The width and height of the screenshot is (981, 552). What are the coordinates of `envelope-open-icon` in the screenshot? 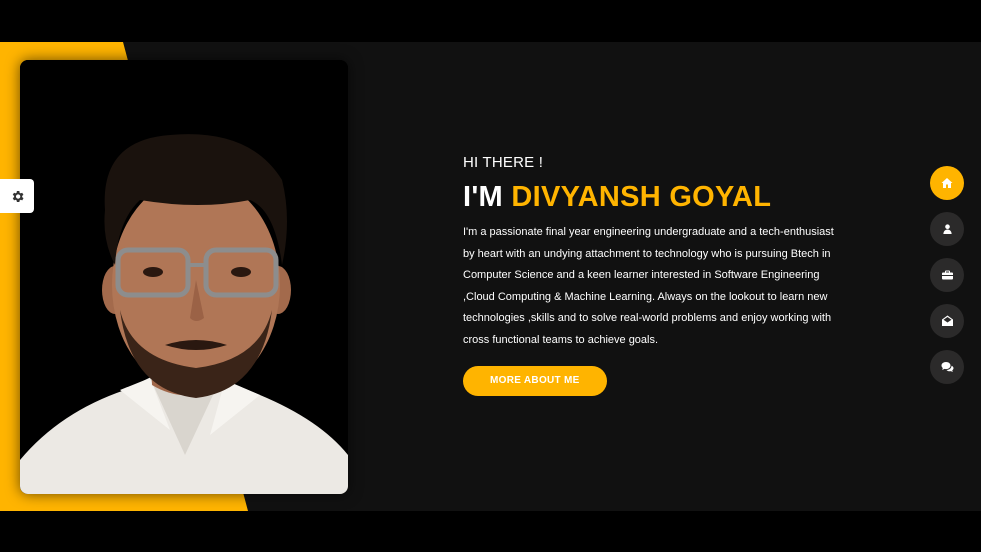 It's located at (947, 320).